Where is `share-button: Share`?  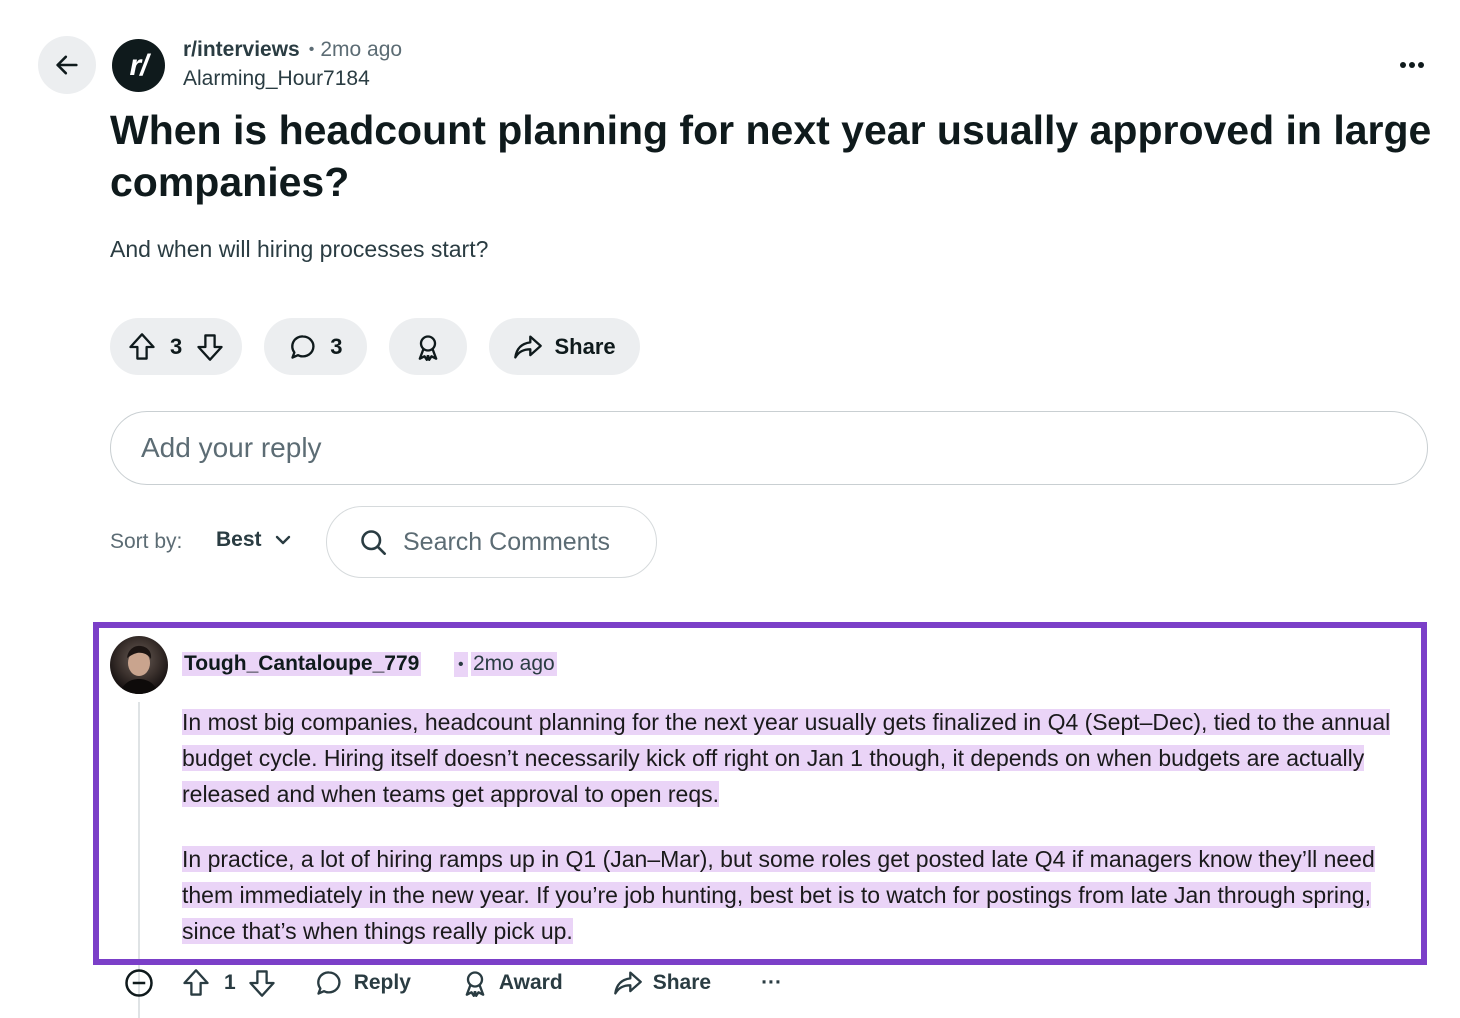
share-button: Share is located at coordinates (564, 346).